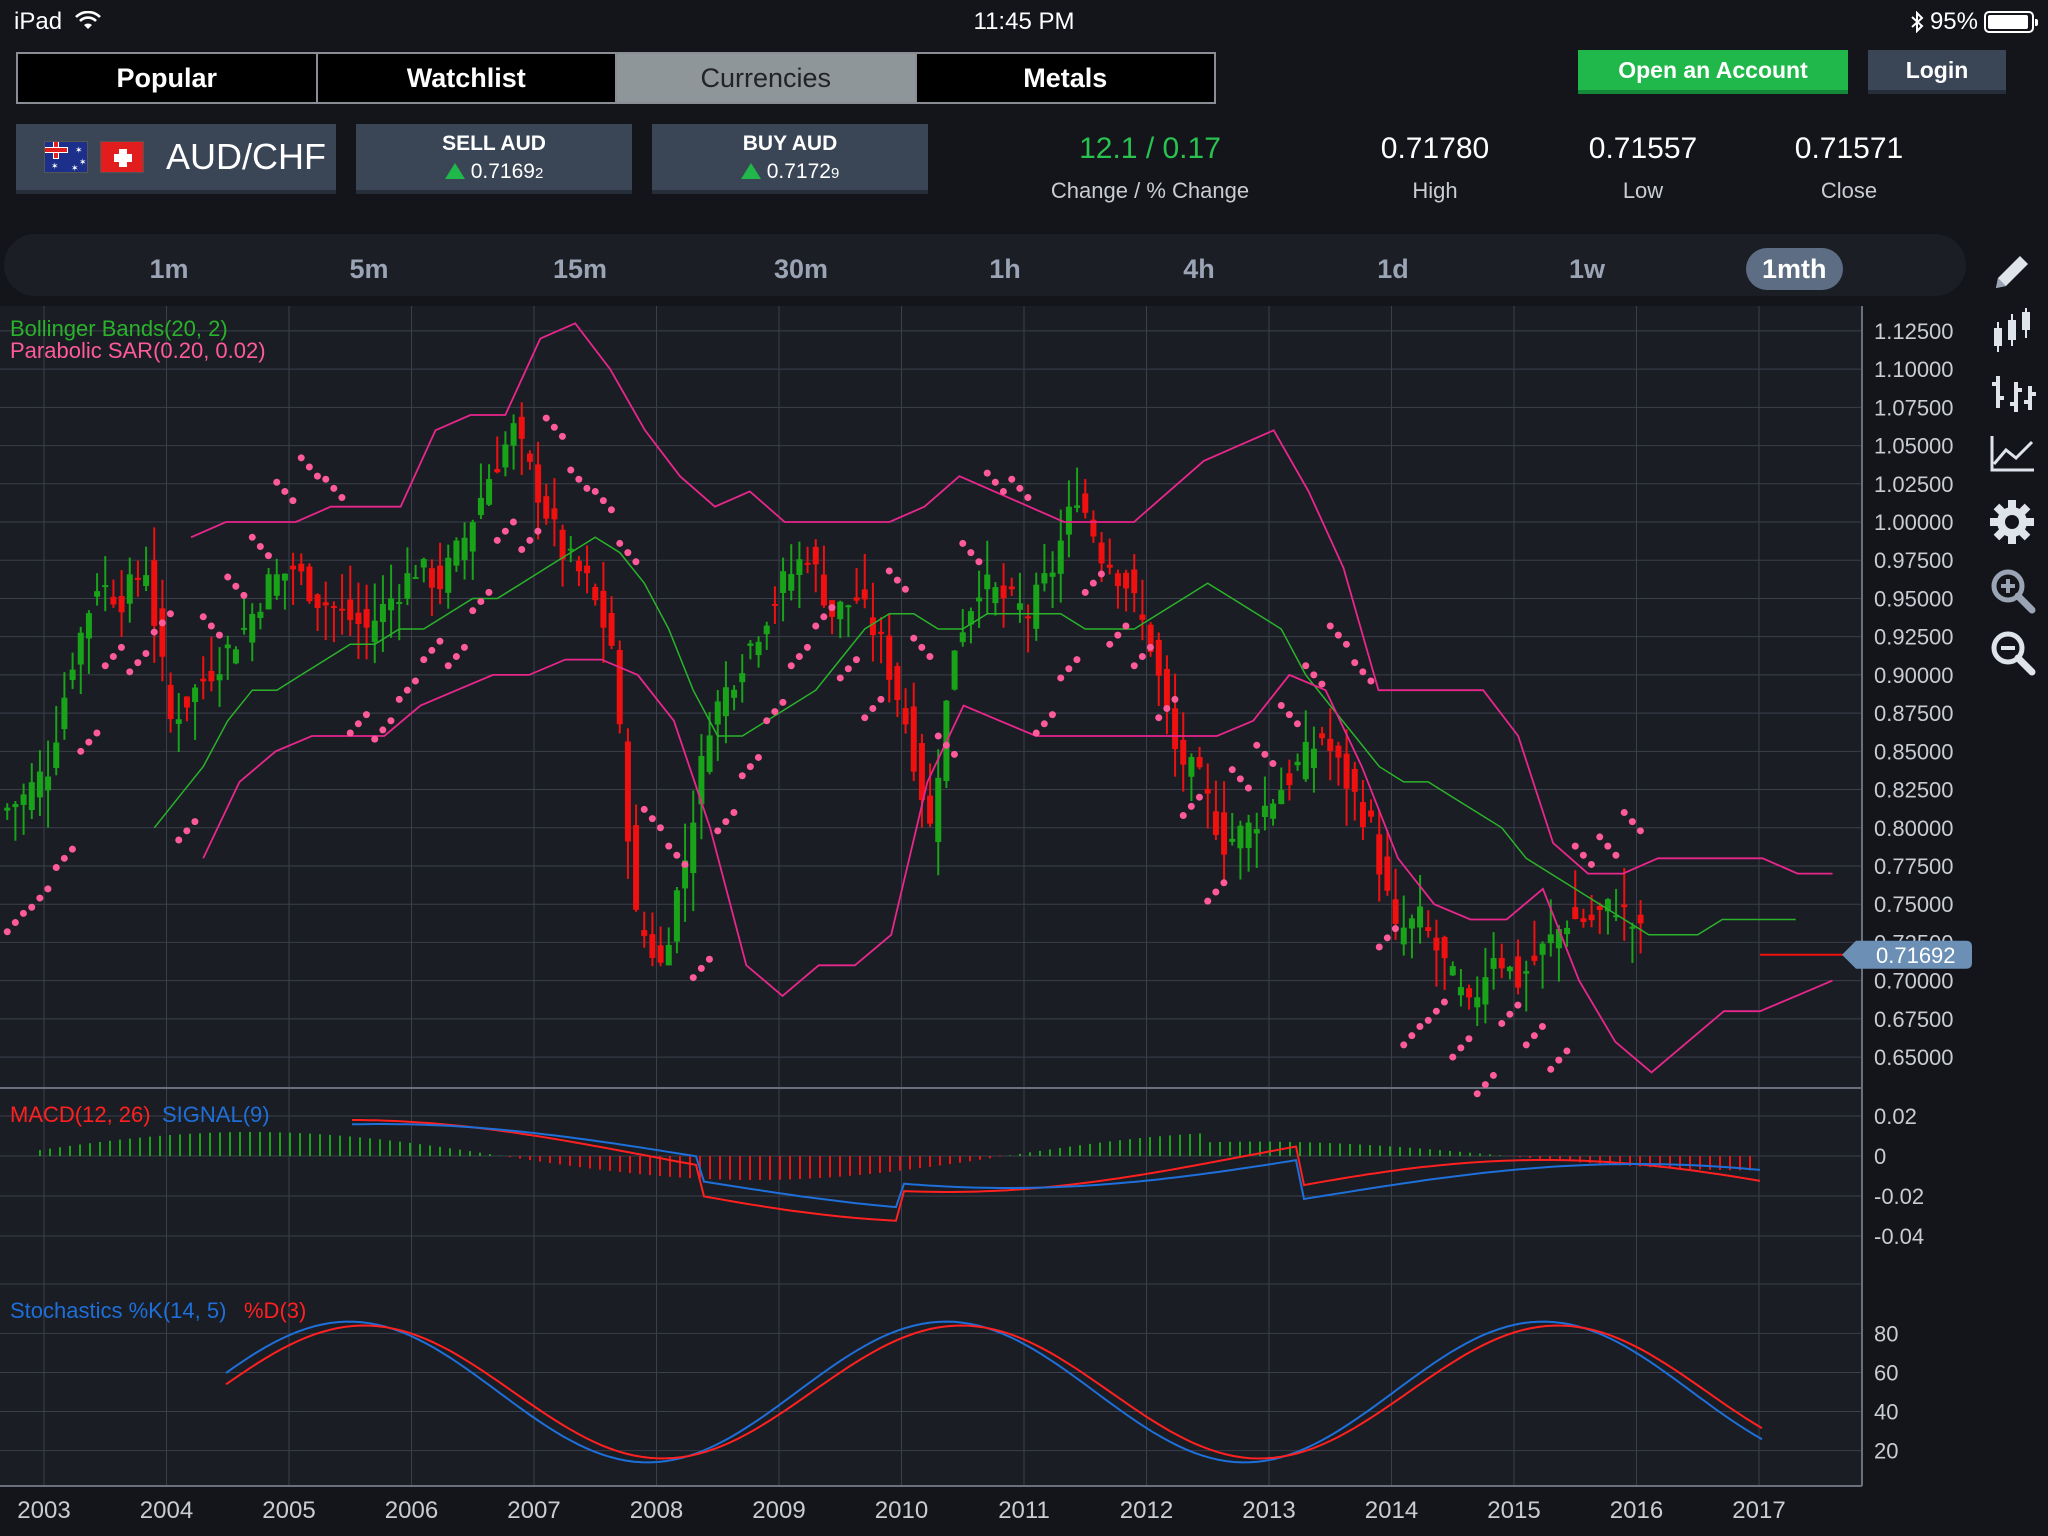 Image resolution: width=2048 pixels, height=1536 pixels. I want to click on timeframe-1mth: 1mth, so click(1794, 269).